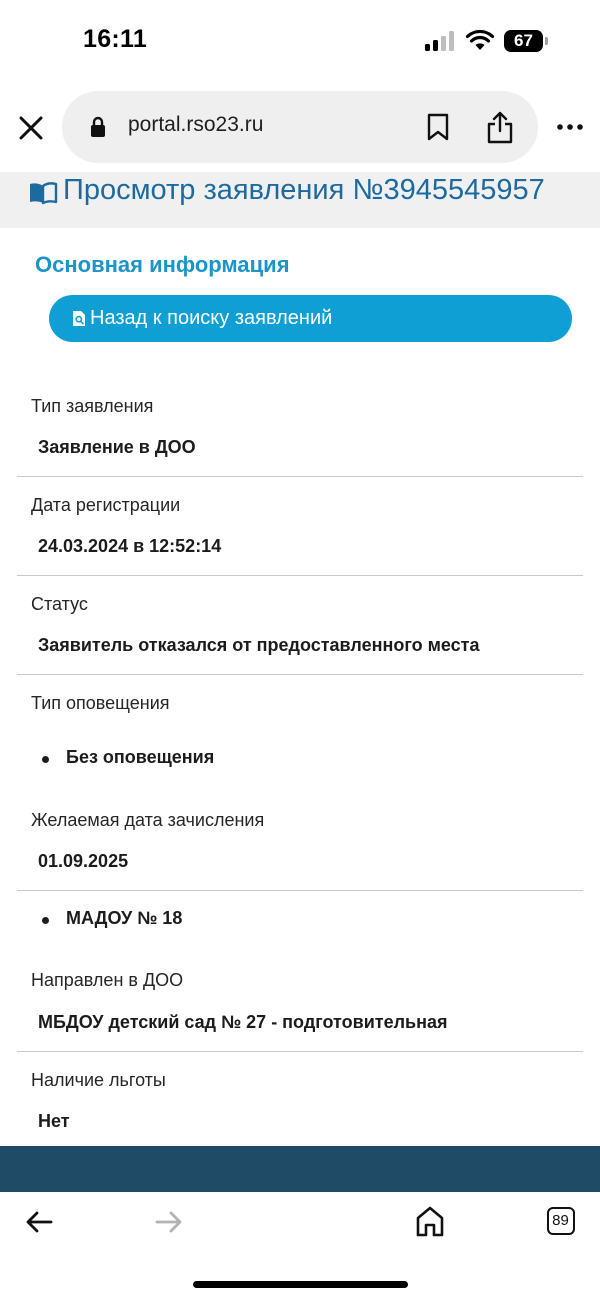 The height and width of the screenshot is (1300, 600). I want to click on book-icon, so click(44, 193).